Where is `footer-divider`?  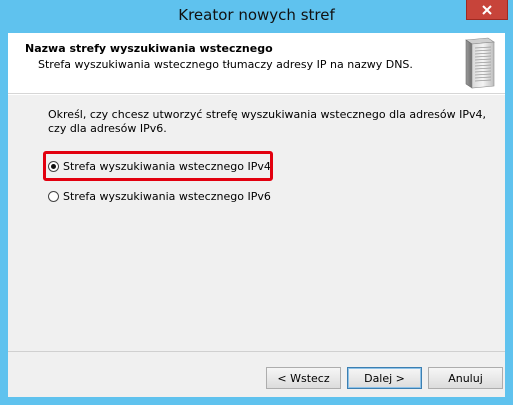 footer-divider is located at coordinates (256, 351).